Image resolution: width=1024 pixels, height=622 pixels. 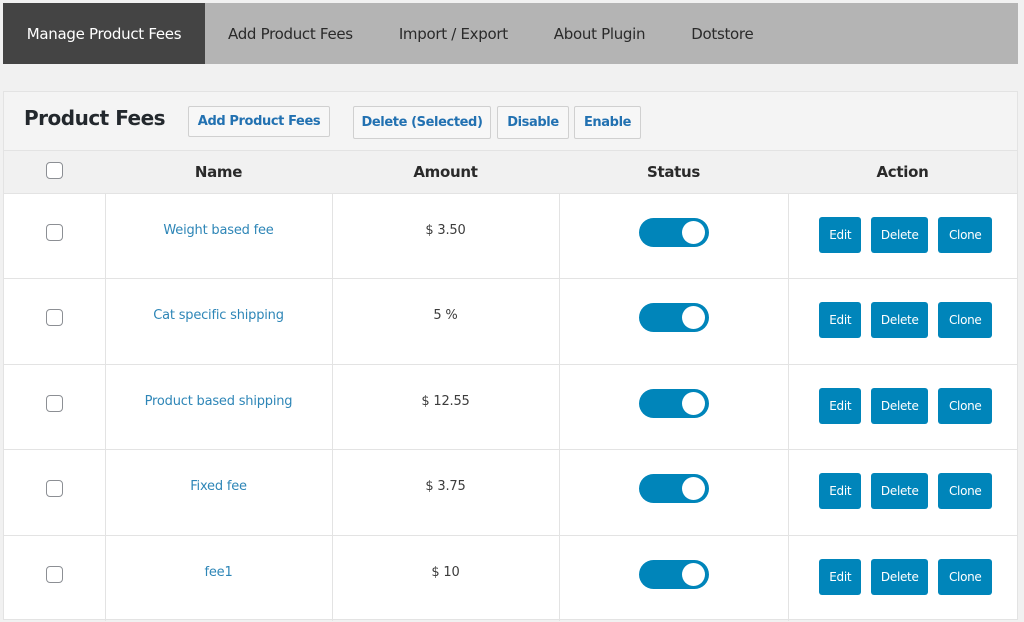 I want to click on table-row: fee1 $ 10 Edit Delete Clone, so click(x=510, y=578).